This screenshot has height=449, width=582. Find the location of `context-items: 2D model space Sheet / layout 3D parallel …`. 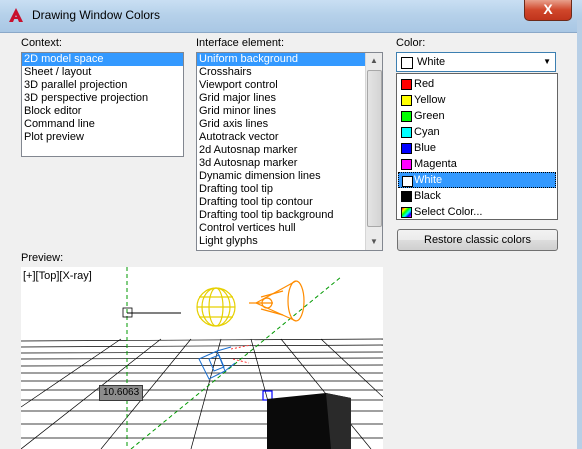

context-items: 2D model space Sheet / layout 3D parallel … is located at coordinates (102, 98).